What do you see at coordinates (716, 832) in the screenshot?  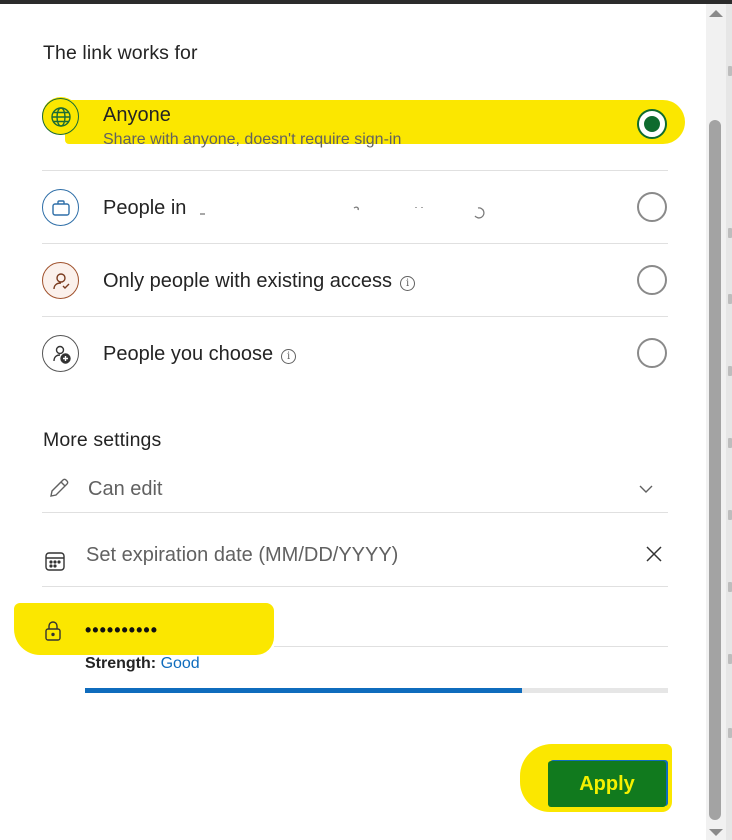 I see `scroll-down-arrow-icon` at bounding box center [716, 832].